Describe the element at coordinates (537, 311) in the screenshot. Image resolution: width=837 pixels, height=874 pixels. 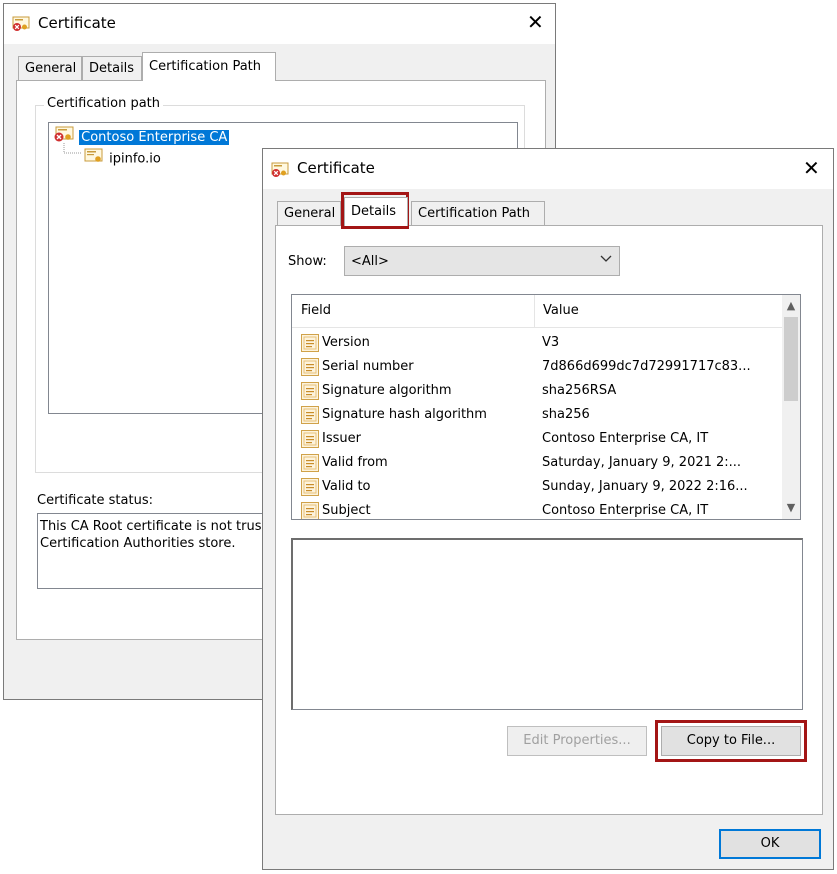
I see `list-header: Field Value` at that location.